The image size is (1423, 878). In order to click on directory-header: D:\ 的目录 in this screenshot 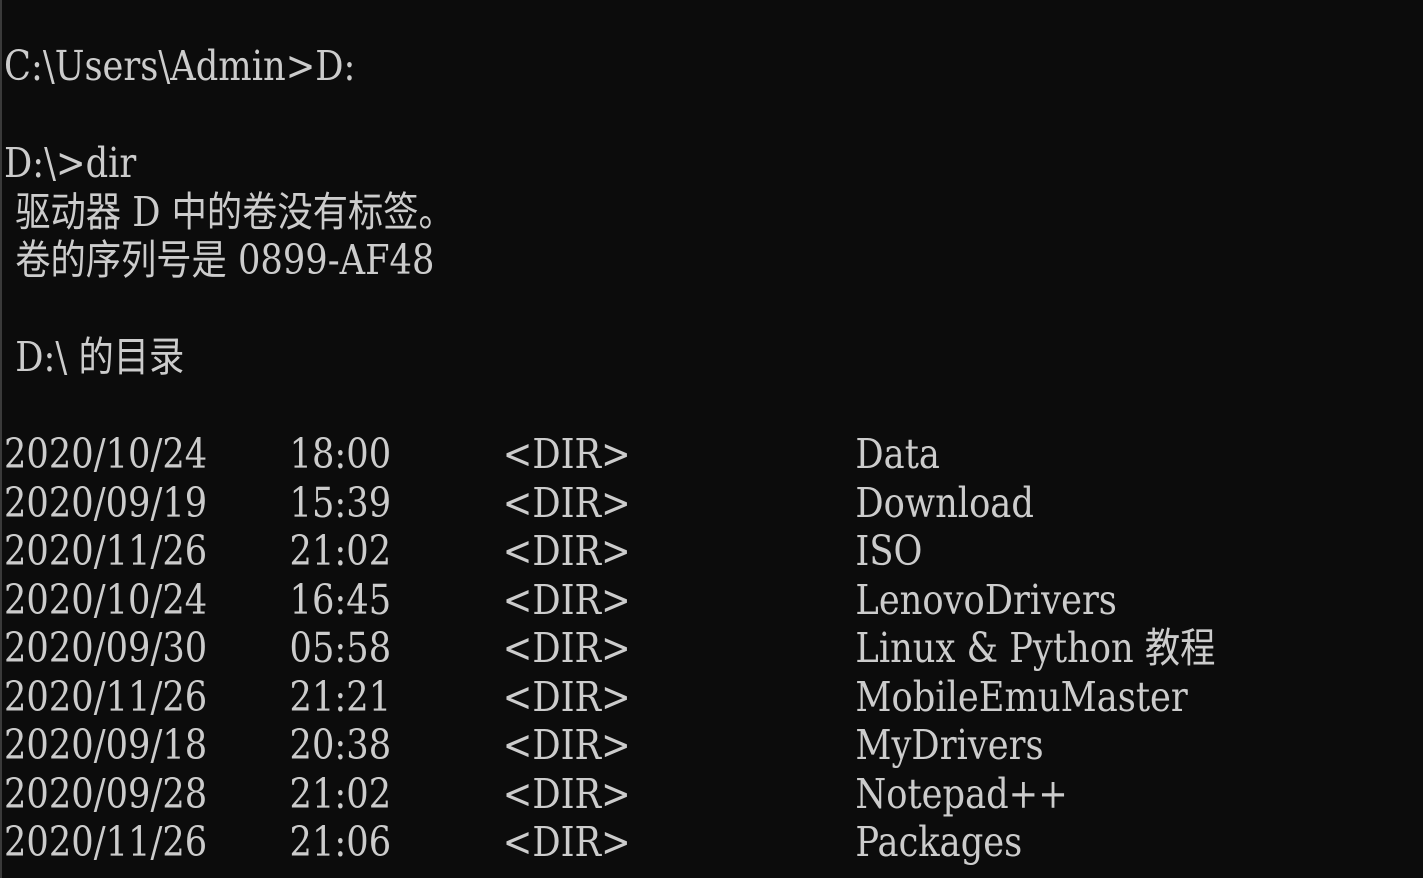, I will do `click(94, 357)`.